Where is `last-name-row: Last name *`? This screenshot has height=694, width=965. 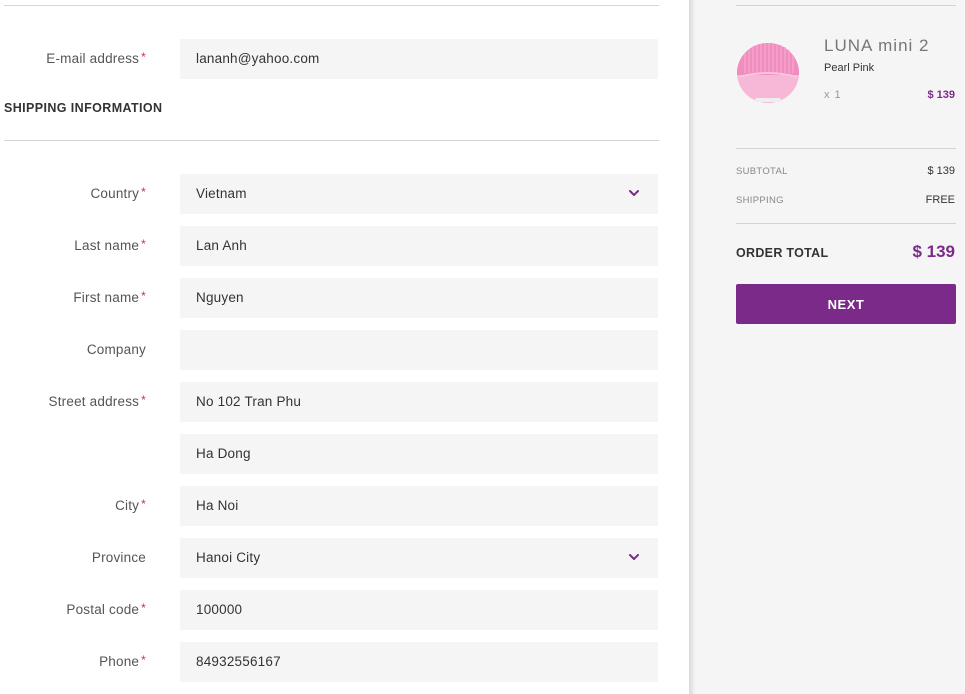
last-name-row: Last name * is located at coordinates (330, 246).